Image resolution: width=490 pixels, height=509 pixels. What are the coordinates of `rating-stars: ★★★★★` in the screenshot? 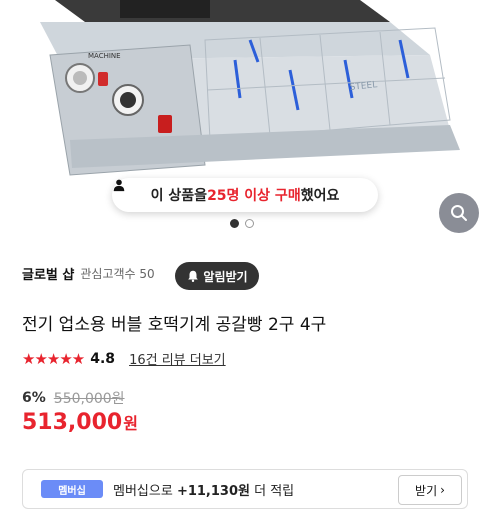 It's located at (53, 358).